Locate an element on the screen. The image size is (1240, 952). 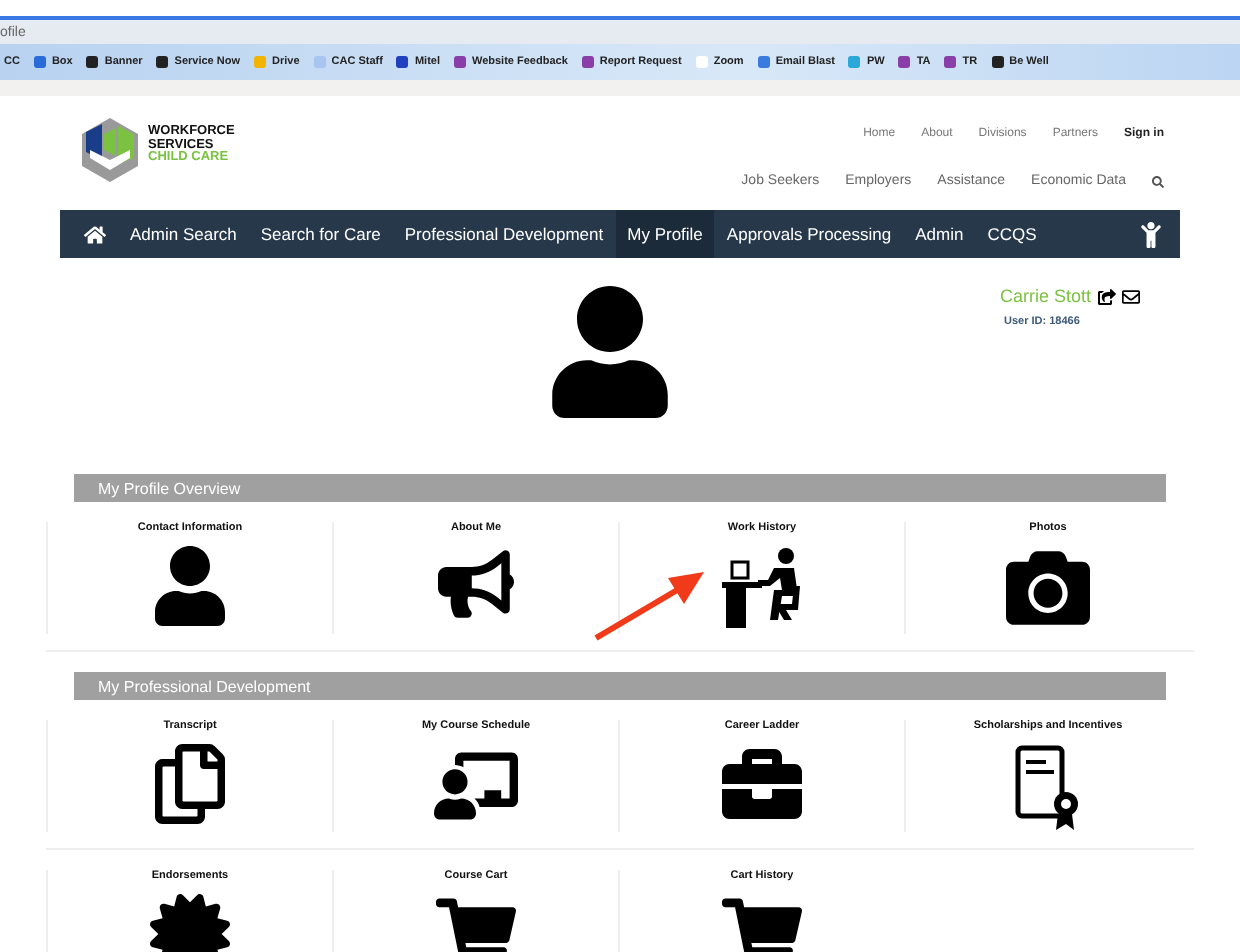
camera-icon is located at coordinates (1048, 588).